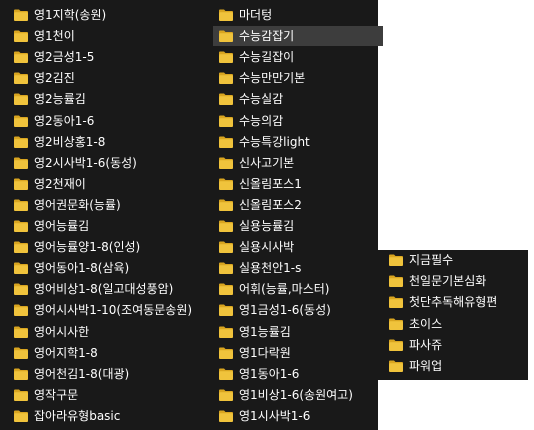  I want to click on folder-item: 영어동아1-8(삼육), so click(113, 268).